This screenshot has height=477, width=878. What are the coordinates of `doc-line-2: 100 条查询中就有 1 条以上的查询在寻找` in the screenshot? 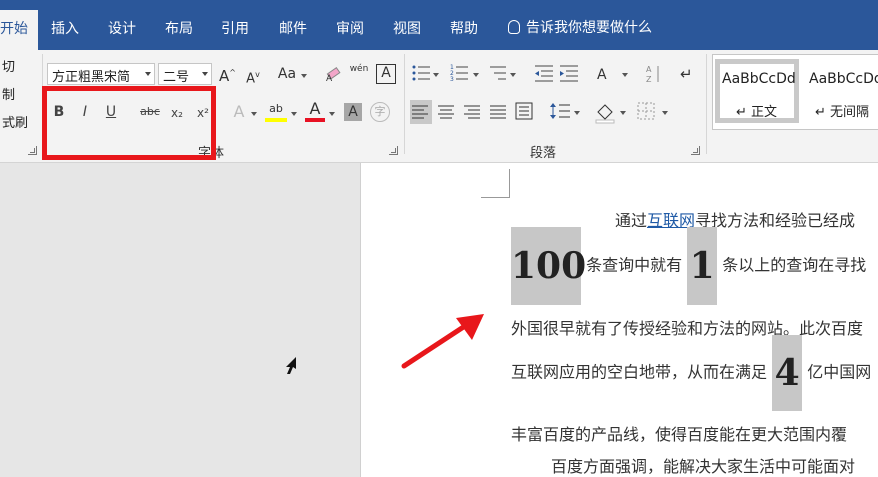 It's located at (688, 266).